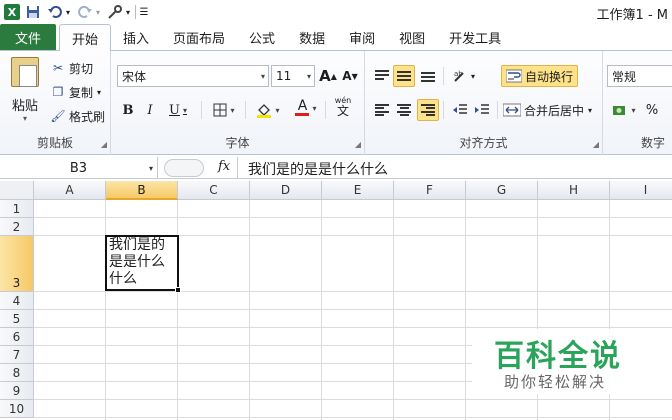 Image resolution: width=672 pixels, height=420 pixels. Describe the element at coordinates (404, 76) in the screenshot. I see `align-middle-button` at that location.